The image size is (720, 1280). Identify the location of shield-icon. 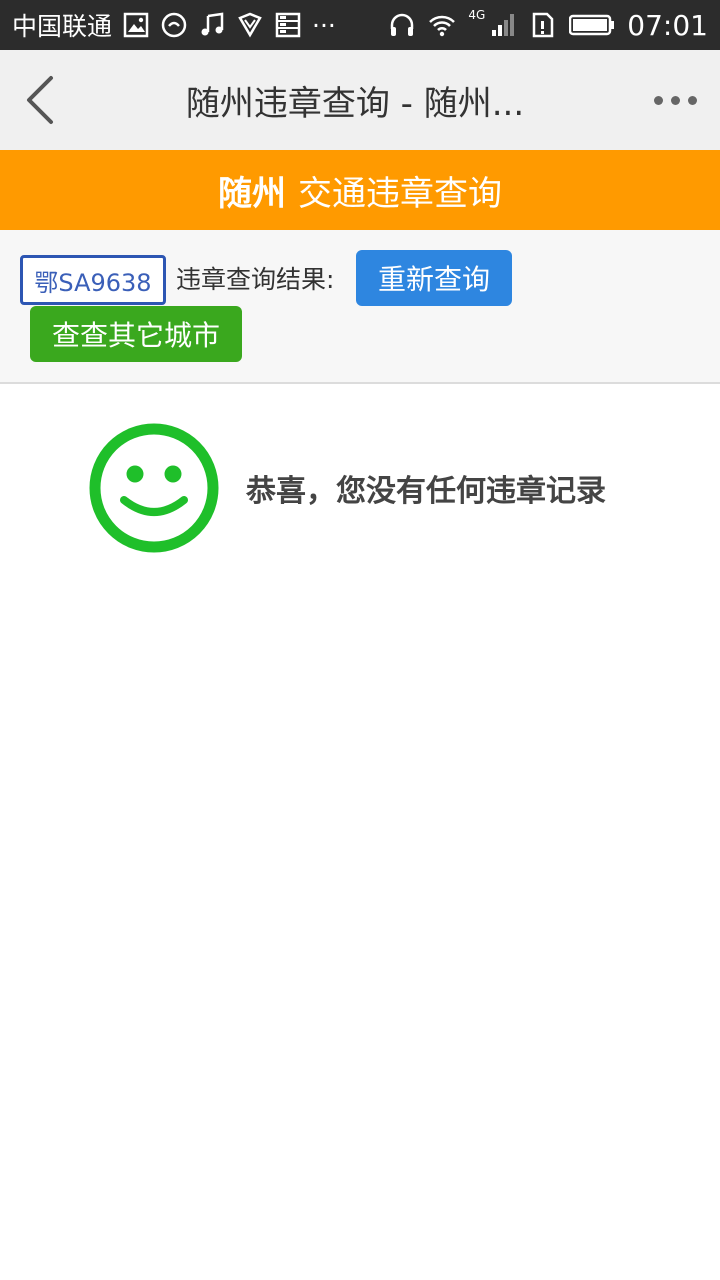
(250, 25).